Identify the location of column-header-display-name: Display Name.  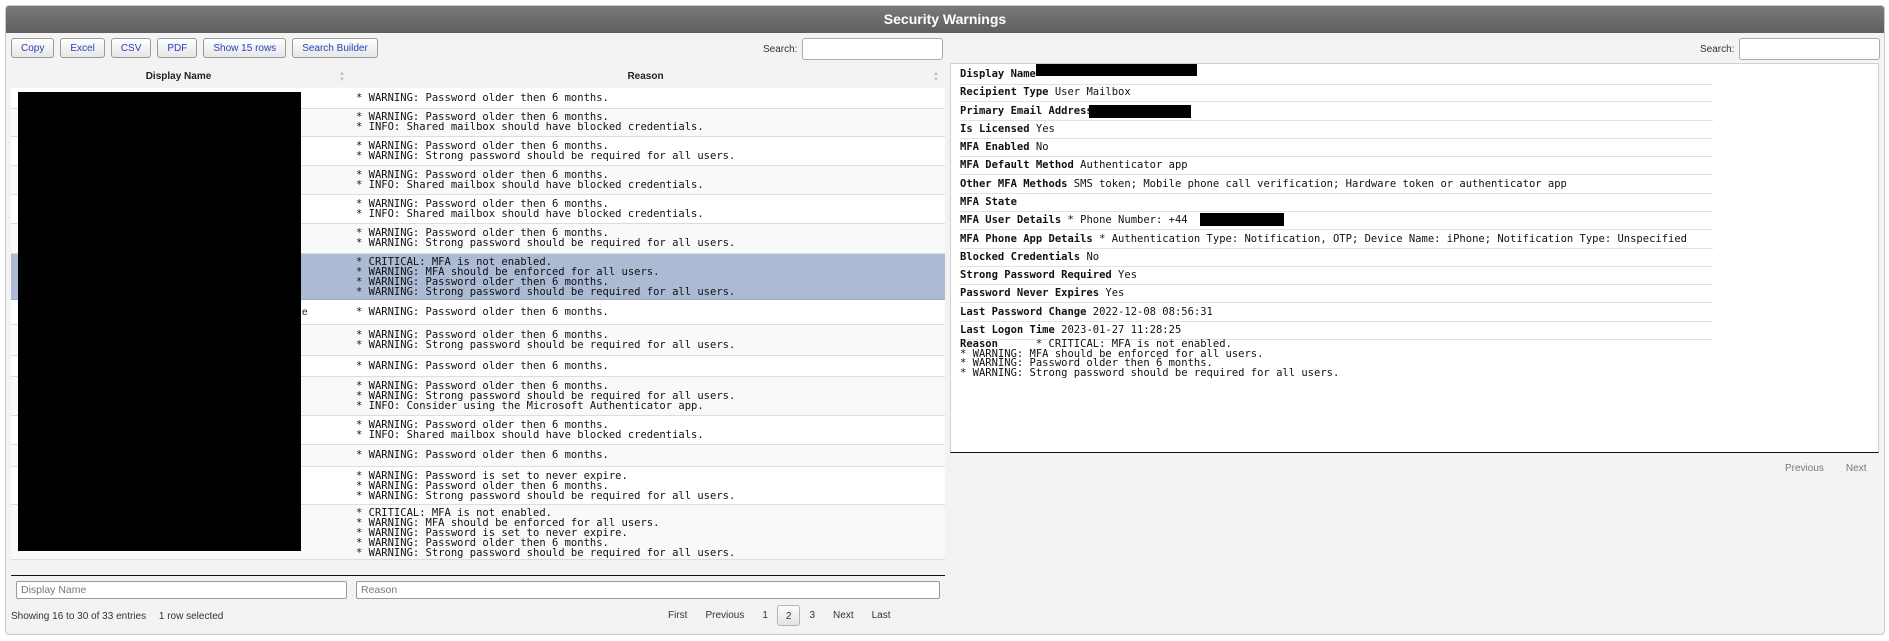
(178, 77).